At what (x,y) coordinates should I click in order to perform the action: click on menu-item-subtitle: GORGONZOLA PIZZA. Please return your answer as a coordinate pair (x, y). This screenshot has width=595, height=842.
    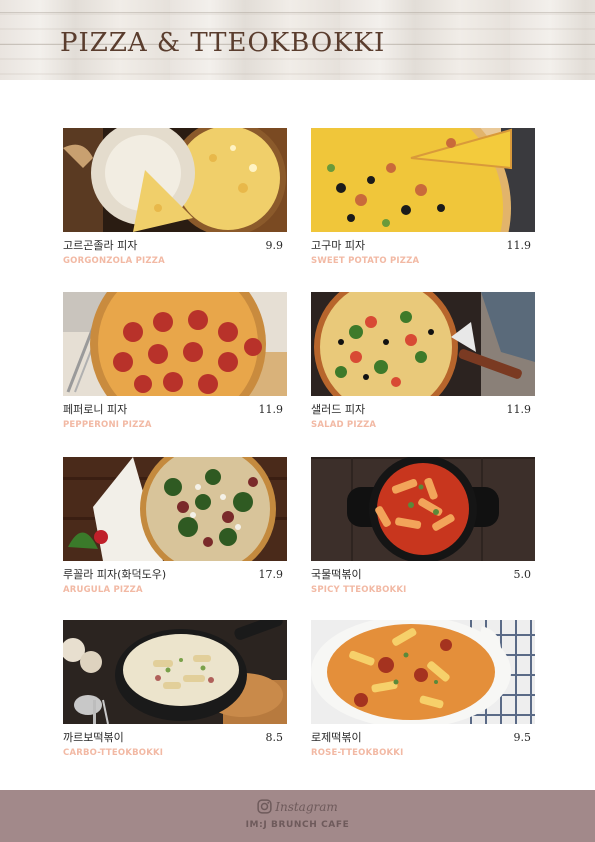
    Looking at the image, I should click on (114, 261).